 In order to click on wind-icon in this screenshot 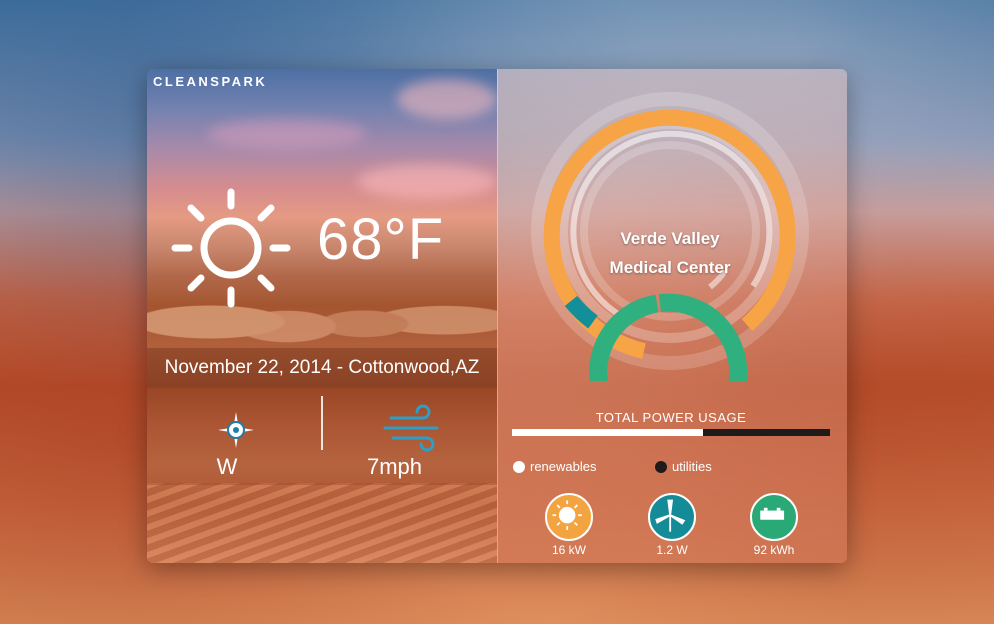, I will do `click(411, 428)`.